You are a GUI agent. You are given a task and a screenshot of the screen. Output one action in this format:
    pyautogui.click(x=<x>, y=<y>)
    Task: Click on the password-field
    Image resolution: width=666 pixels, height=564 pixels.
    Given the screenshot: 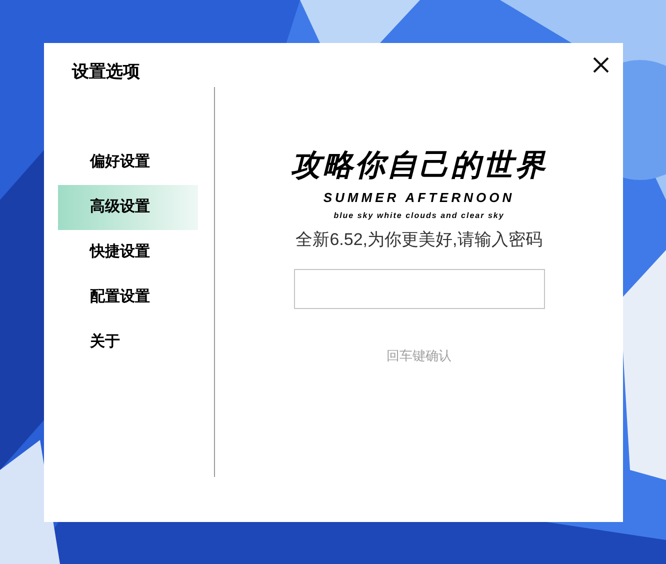 What is the action you would take?
    pyautogui.click(x=419, y=289)
    